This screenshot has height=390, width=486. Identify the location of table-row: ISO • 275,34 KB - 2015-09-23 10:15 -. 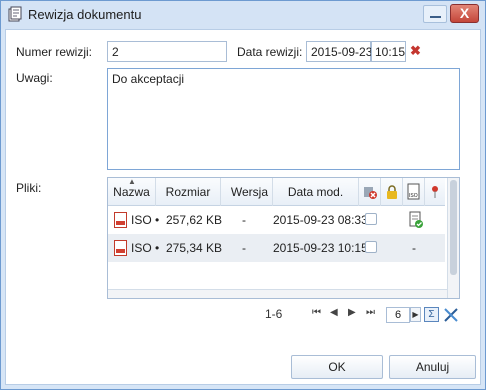
(276, 248).